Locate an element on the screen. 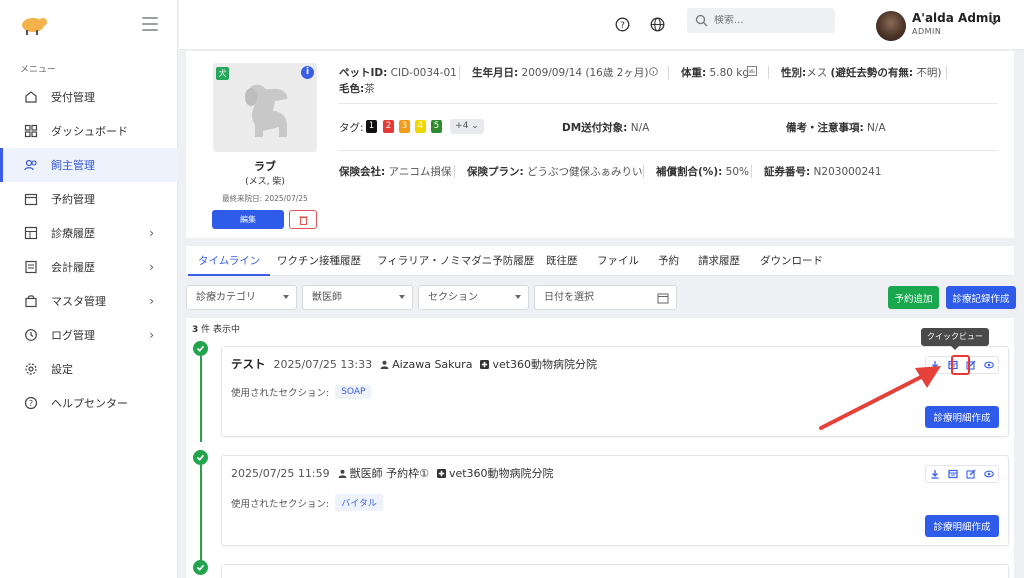  record-datetime: 2025/07/25 13:33 is located at coordinates (323, 364).